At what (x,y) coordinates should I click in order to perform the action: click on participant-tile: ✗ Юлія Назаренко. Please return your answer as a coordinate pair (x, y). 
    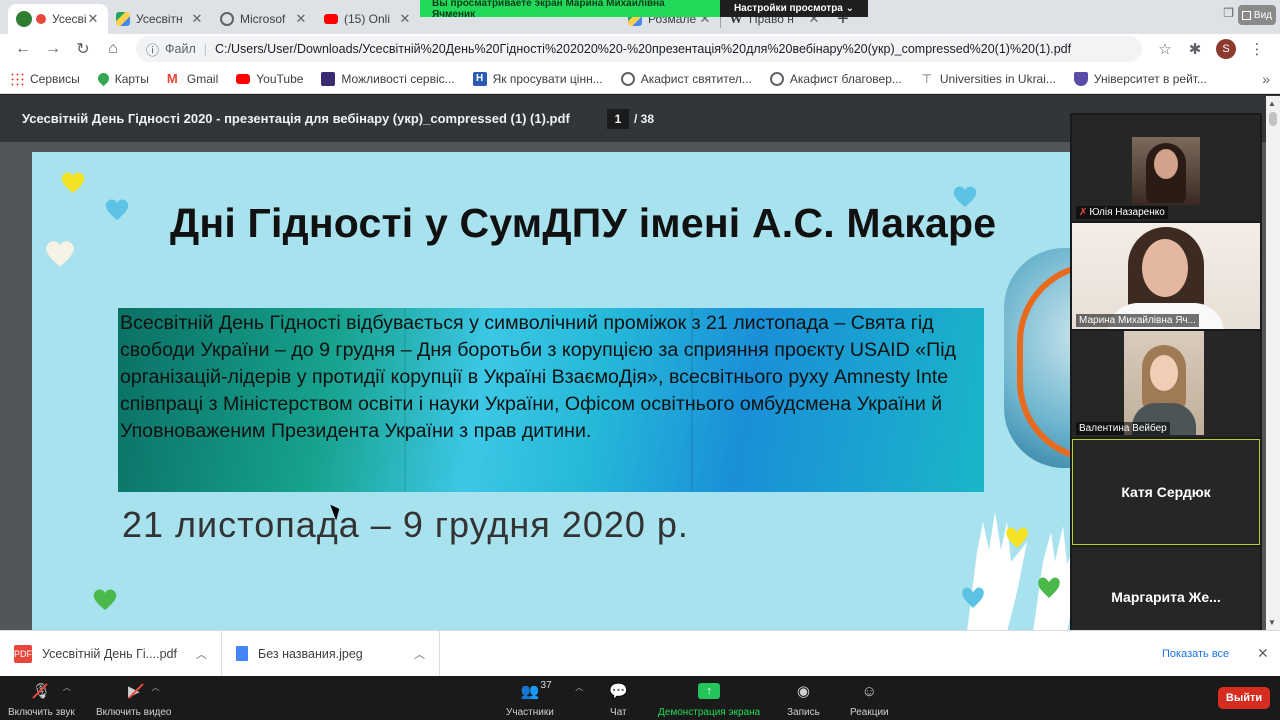
    Looking at the image, I should click on (1166, 168).